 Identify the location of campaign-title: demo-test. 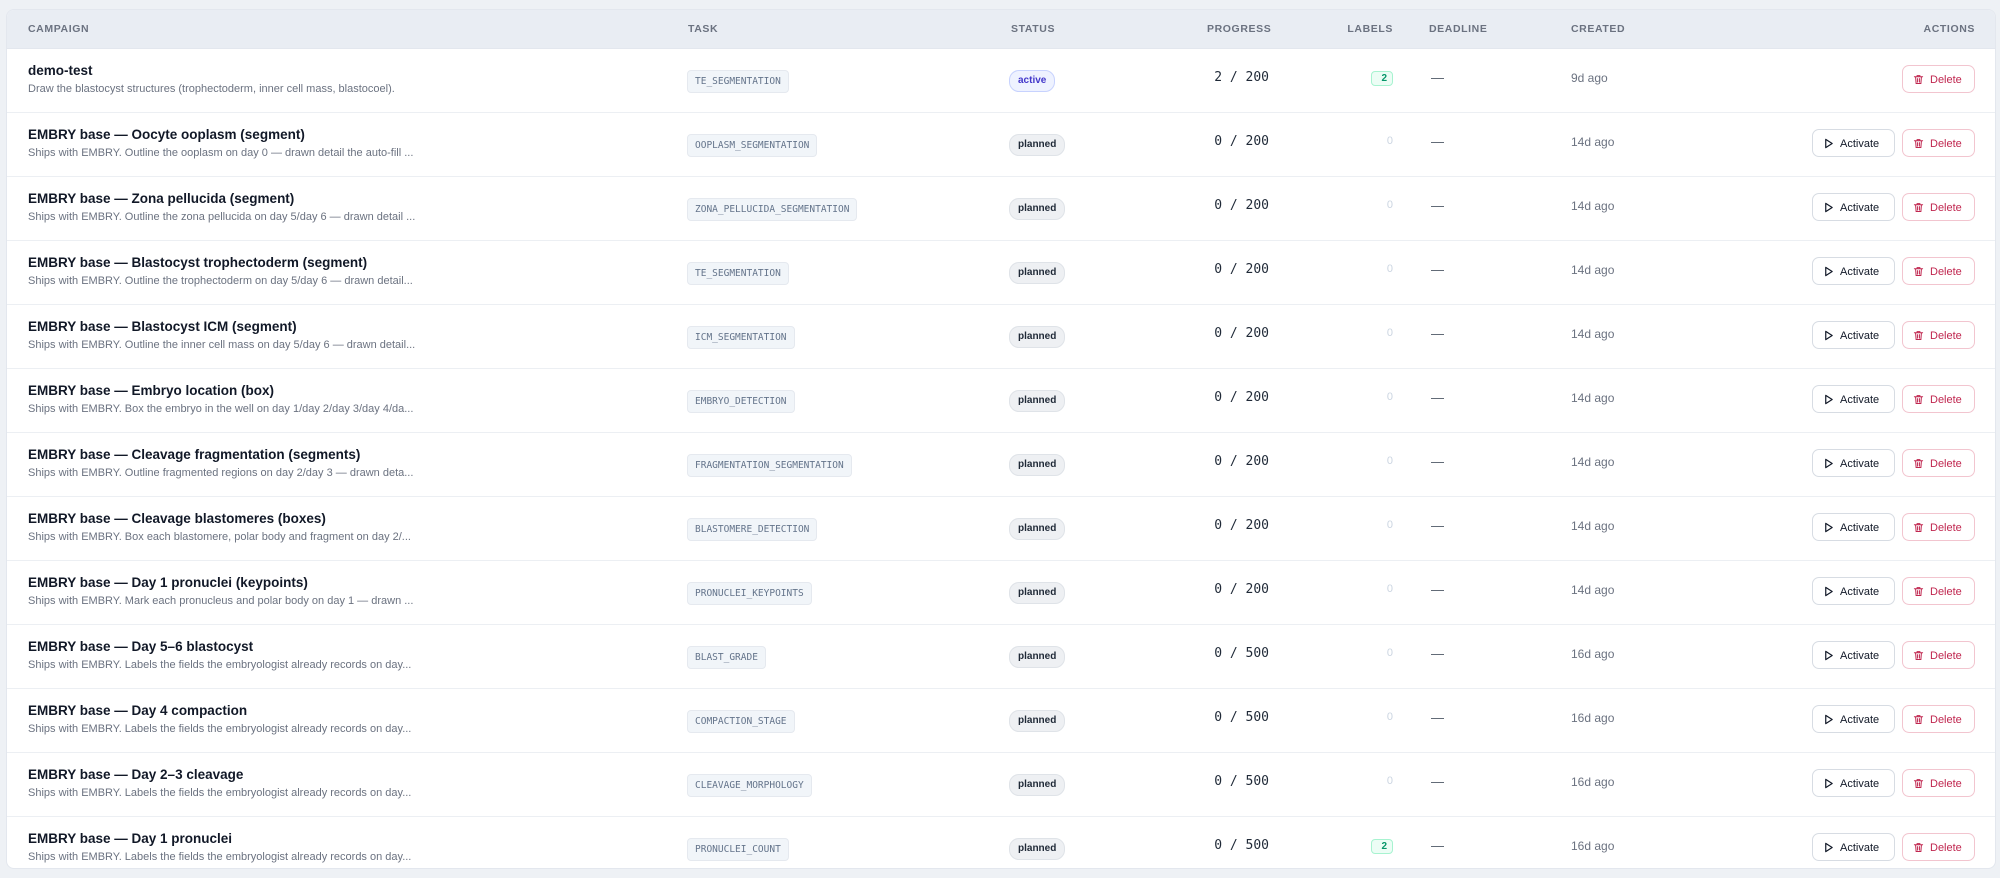
(60, 70).